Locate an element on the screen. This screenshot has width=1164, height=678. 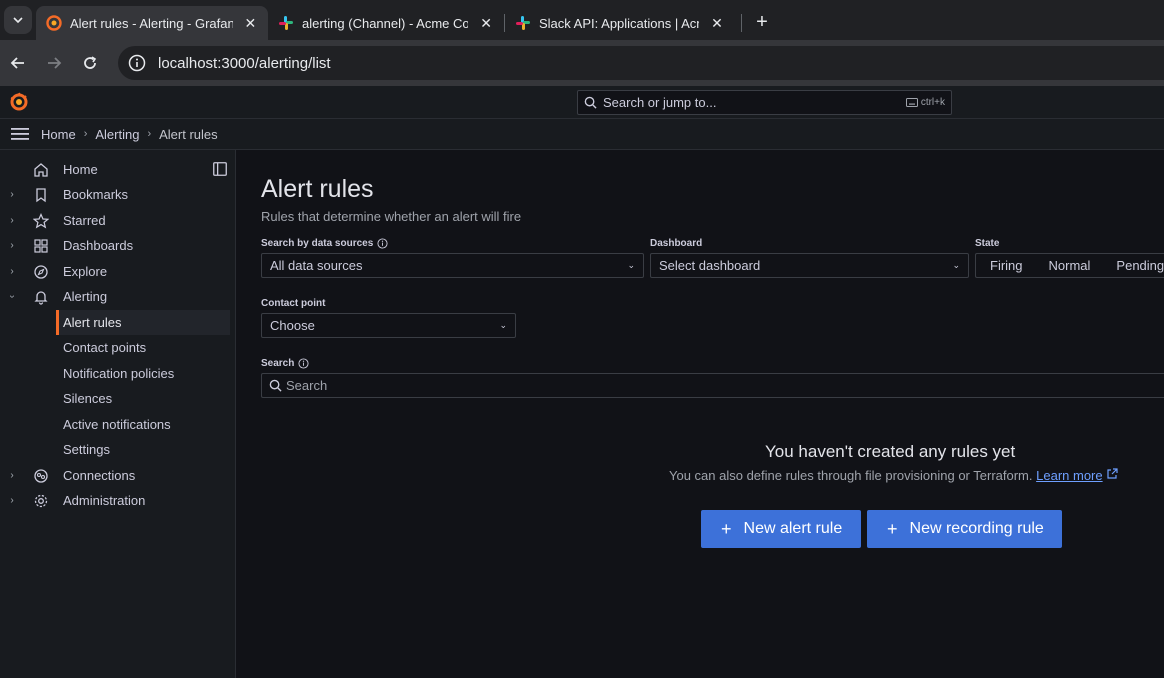
grafana-top-bar: Search or jump to... ctrl+k is located at coordinates (582, 102).